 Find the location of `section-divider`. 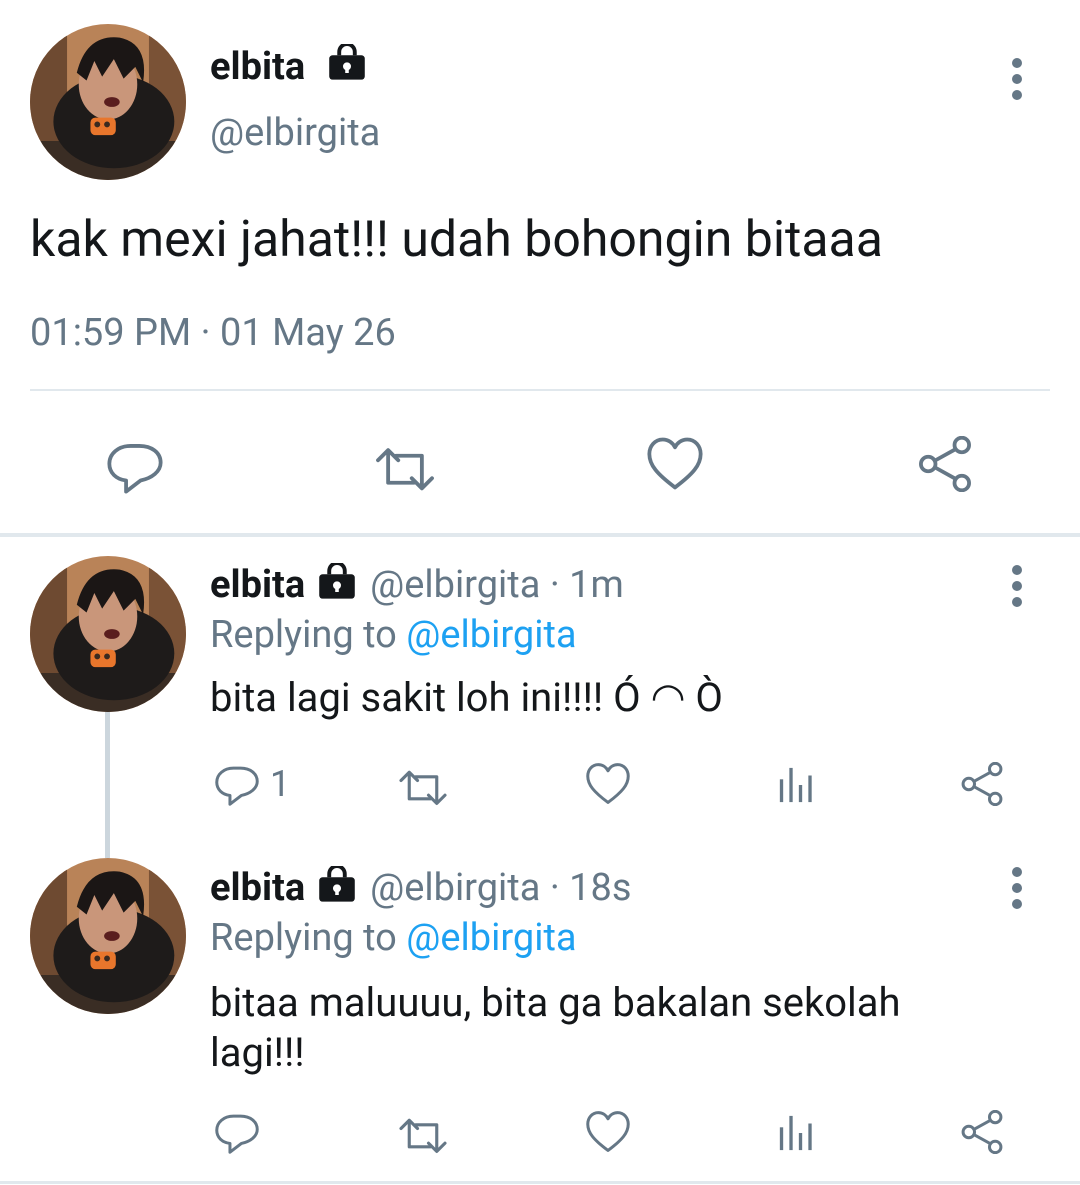

section-divider is located at coordinates (540, 535).